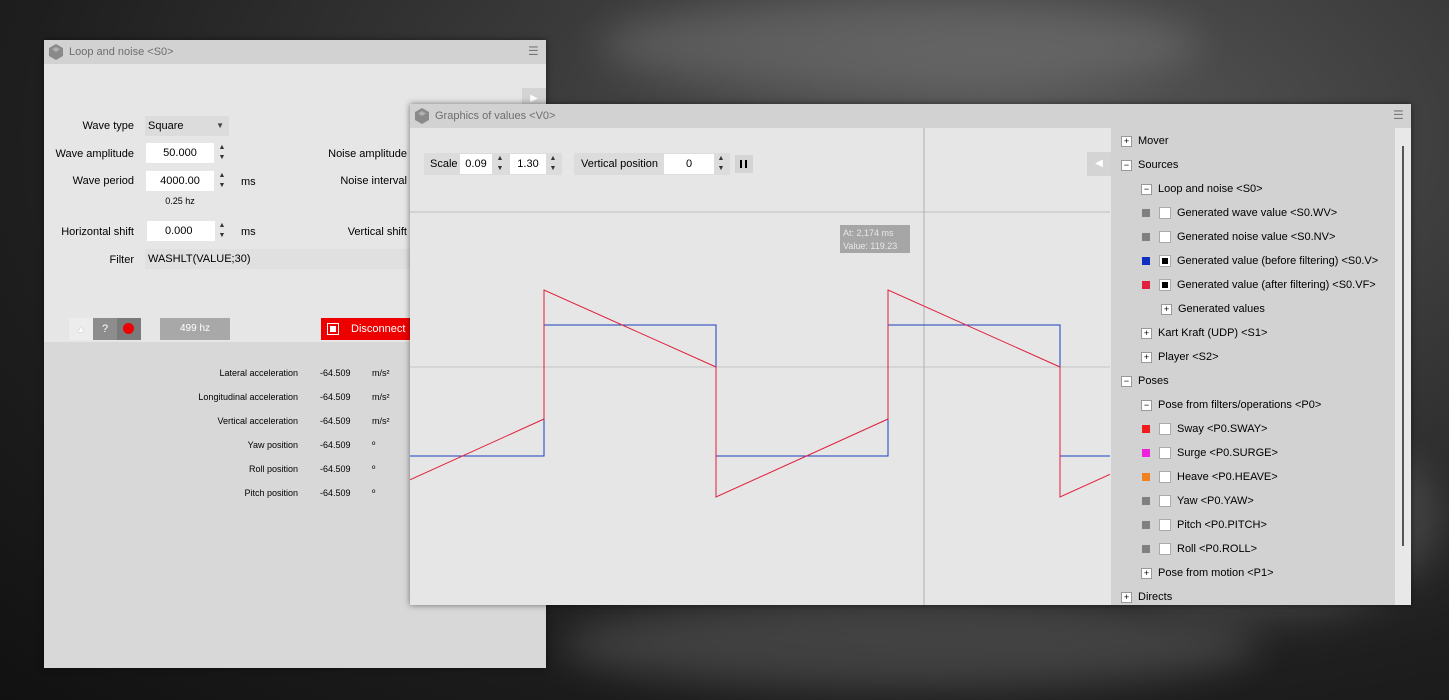 The height and width of the screenshot is (700, 1449). I want to click on disconnect-button: Disconnect, so click(366, 329).